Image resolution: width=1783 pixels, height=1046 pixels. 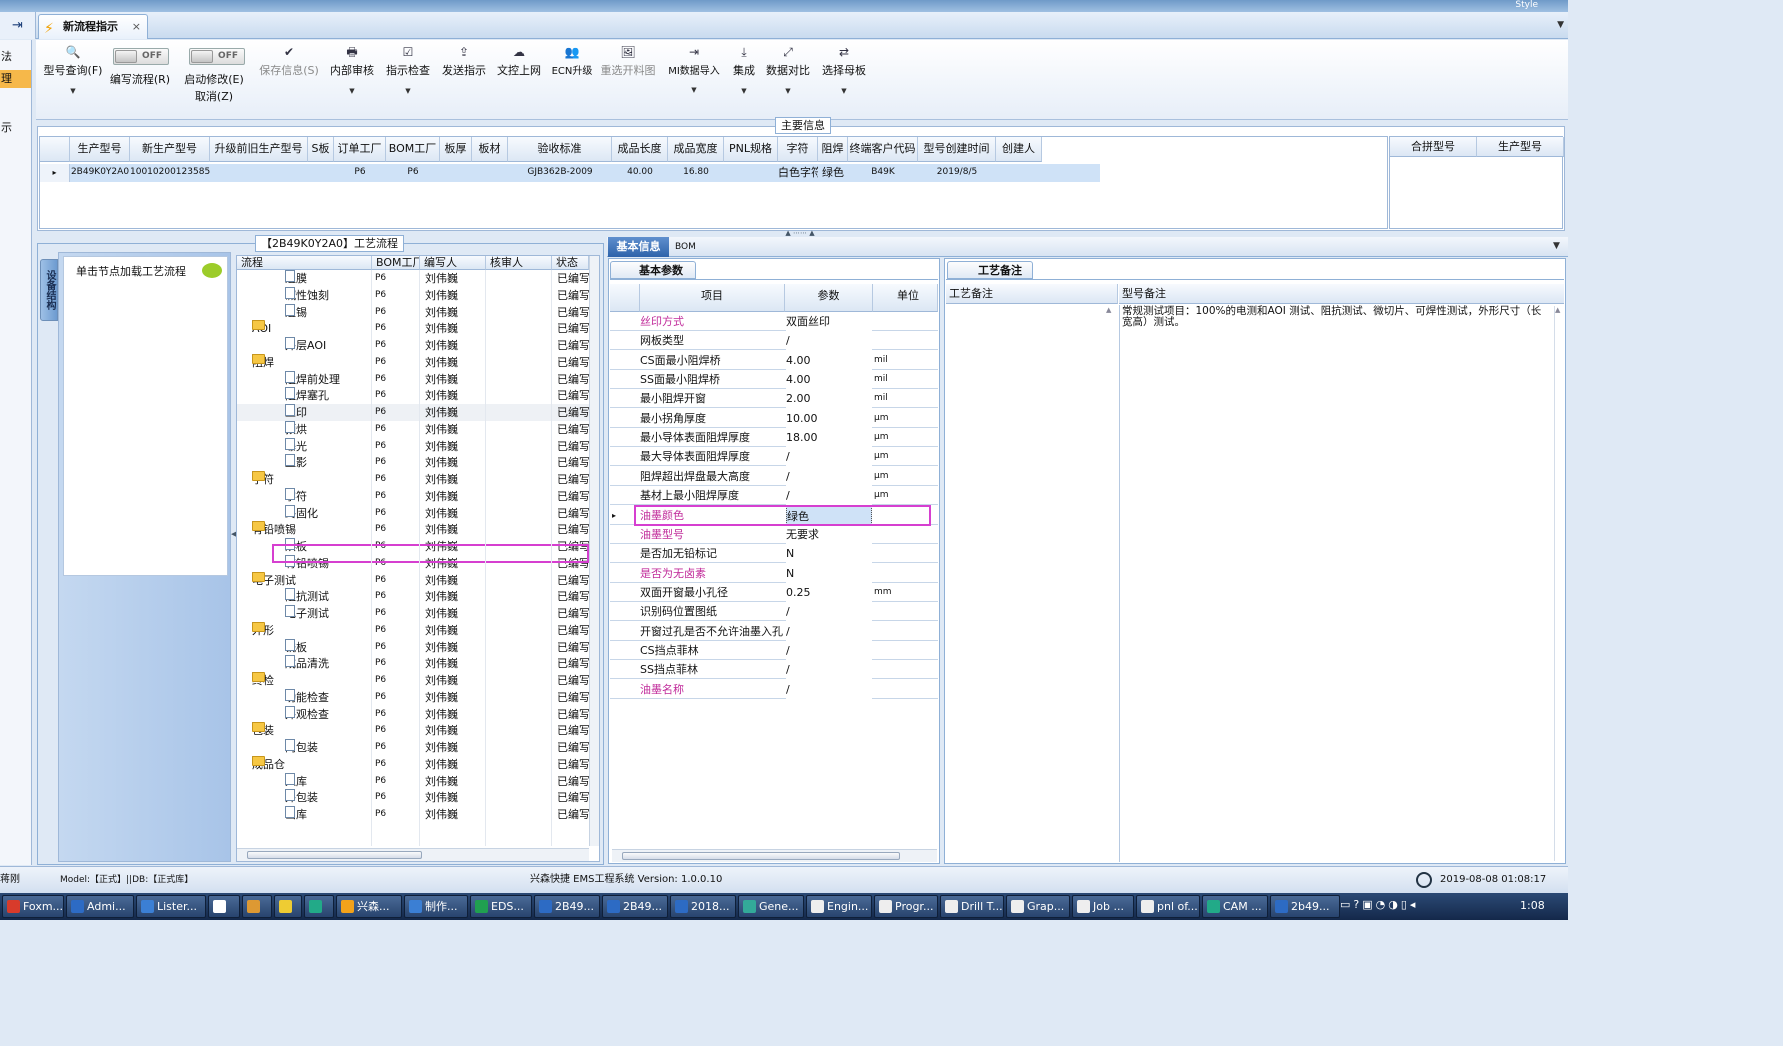 I want to click on column-header: 升级前旧生产型号, so click(x=259, y=149).